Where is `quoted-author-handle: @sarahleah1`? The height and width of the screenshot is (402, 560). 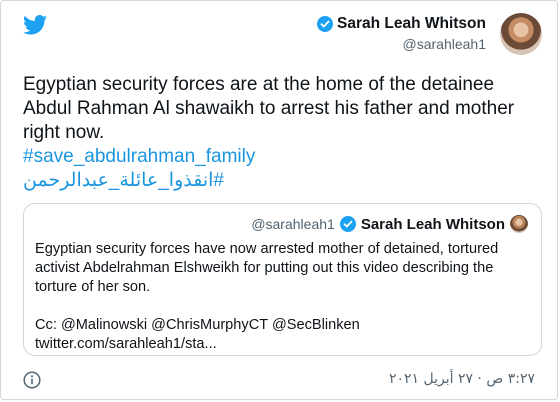
quoted-author-handle: @sarahleah1 is located at coordinates (293, 224).